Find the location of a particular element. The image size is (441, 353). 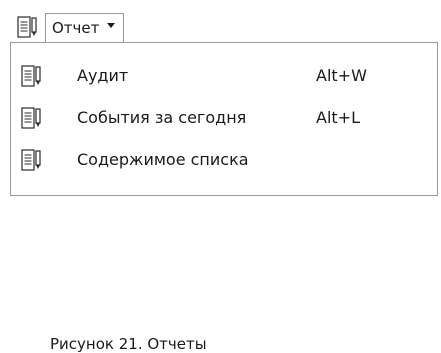

menu-item-events-today: События за сегодня Alt+L is located at coordinates (224, 118).